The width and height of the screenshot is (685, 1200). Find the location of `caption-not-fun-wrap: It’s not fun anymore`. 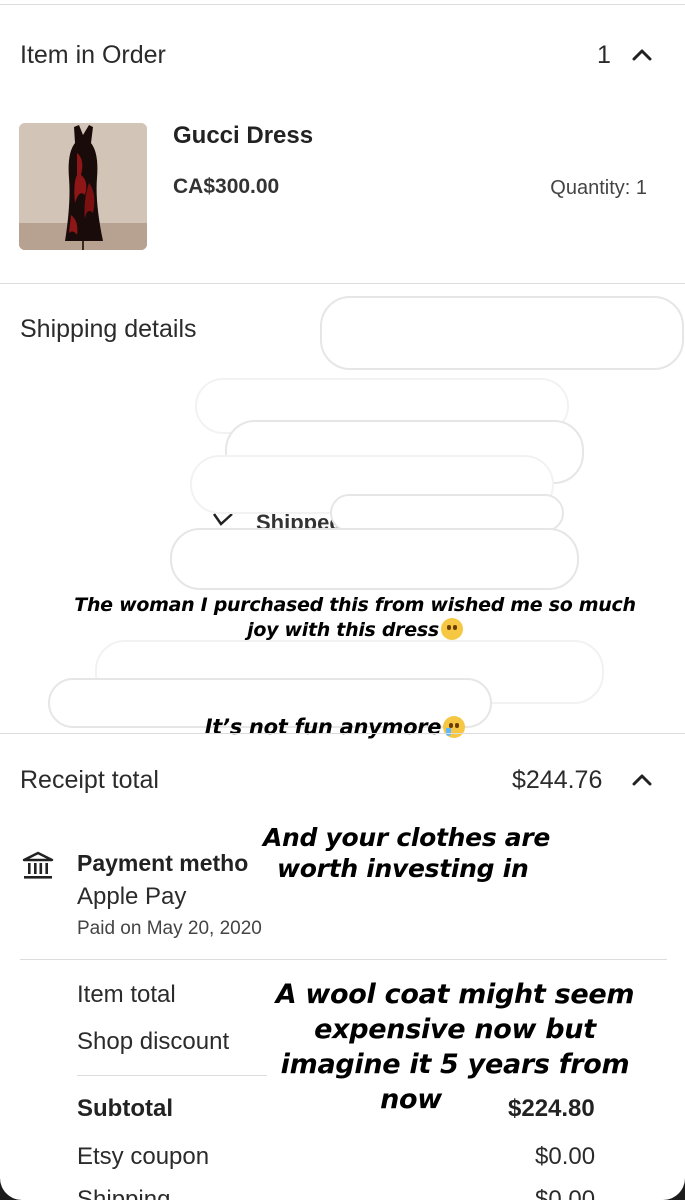

caption-not-fun-wrap: It’s not fun anymore is located at coordinates (335, 727).